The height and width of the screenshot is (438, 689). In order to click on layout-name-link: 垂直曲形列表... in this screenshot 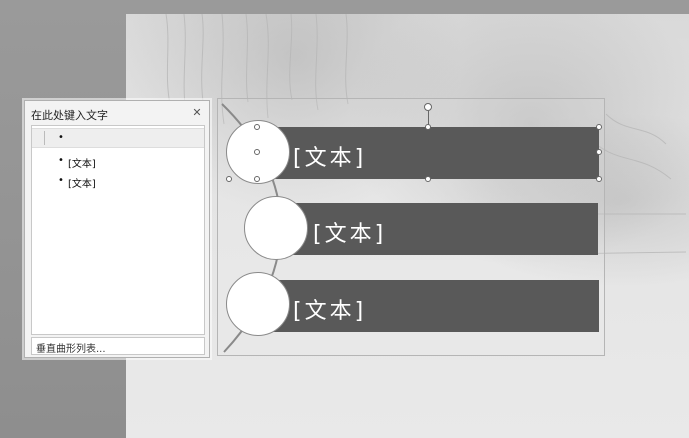, I will do `click(71, 347)`.